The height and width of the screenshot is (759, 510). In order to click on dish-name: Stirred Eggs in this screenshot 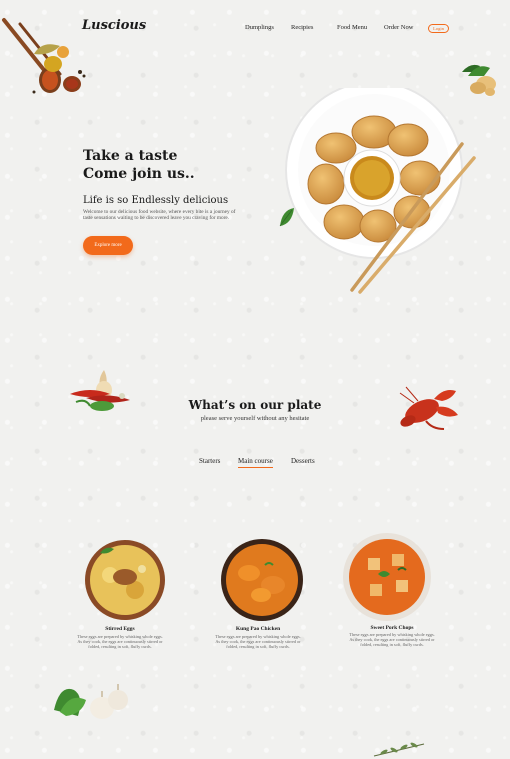, I will do `click(120, 629)`.